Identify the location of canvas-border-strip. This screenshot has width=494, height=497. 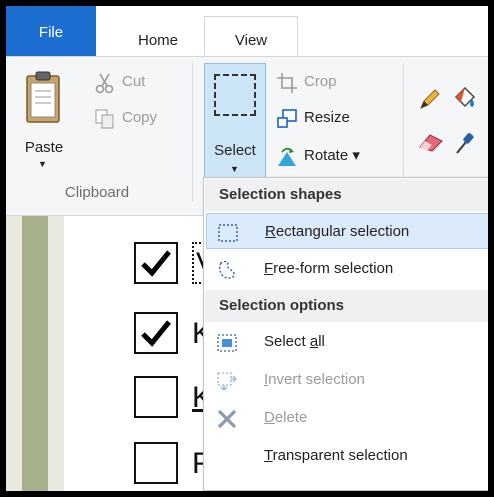
(35, 353).